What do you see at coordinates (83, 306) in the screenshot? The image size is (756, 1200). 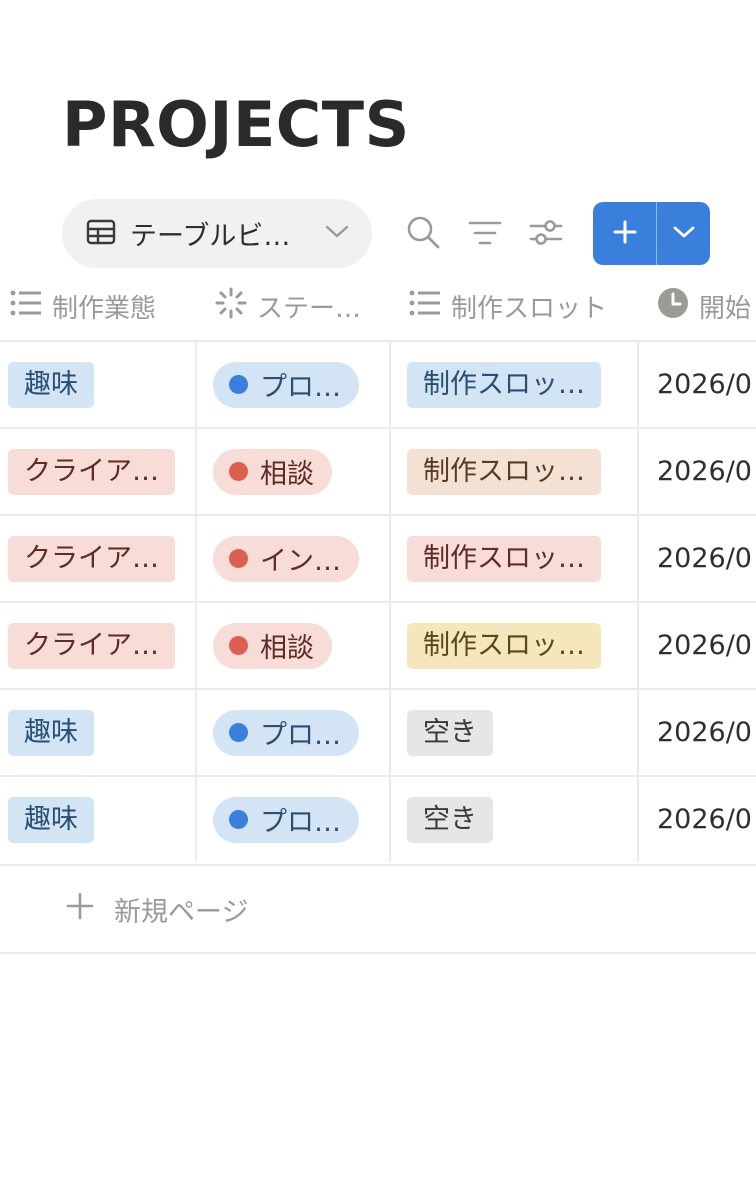 I see `column-header-type: 制作業態` at bounding box center [83, 306].